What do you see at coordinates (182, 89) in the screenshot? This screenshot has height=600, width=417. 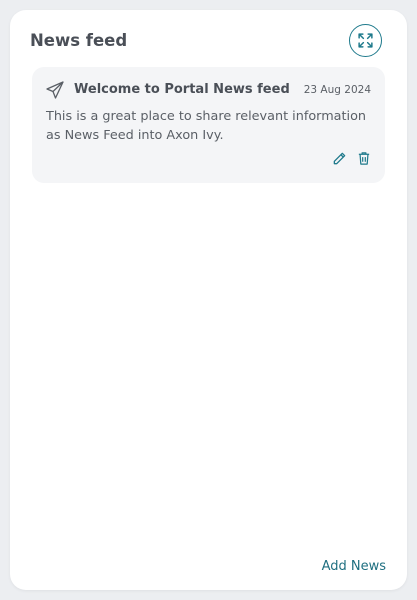 I see `news-item-title: Welcome to Portal News feed` at bounding box center [182, 89].